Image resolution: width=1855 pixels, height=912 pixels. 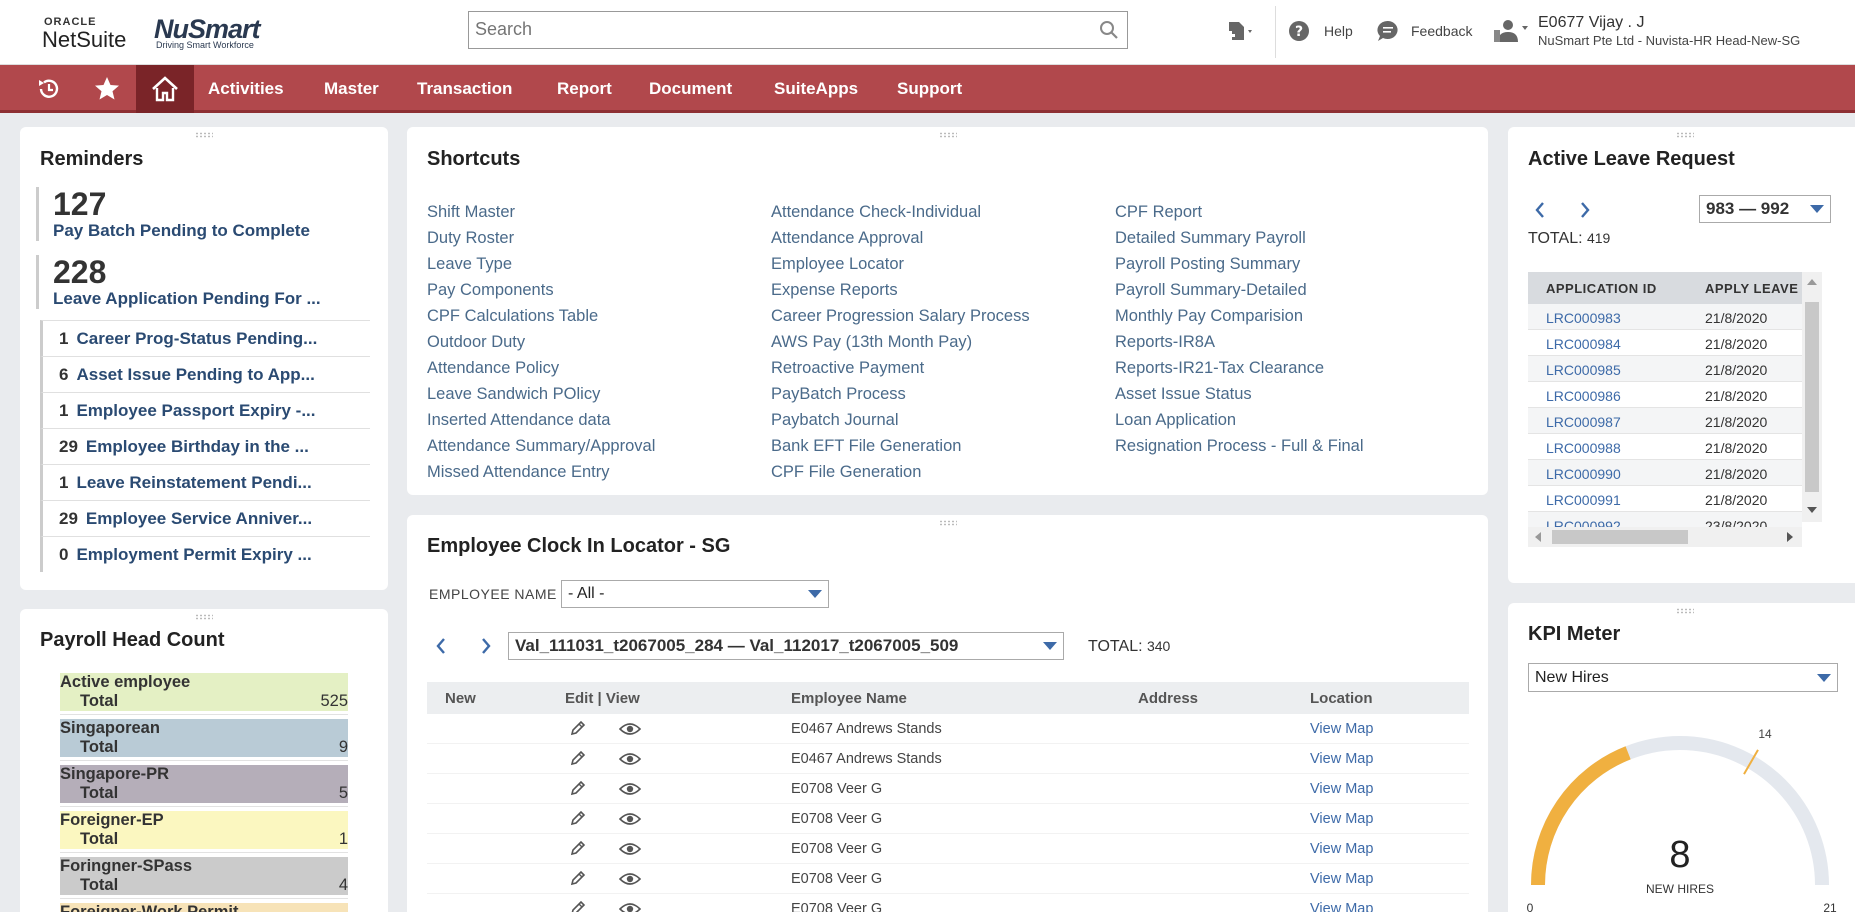 I want to click on feedback-icon, so click(x=1388, y=31).